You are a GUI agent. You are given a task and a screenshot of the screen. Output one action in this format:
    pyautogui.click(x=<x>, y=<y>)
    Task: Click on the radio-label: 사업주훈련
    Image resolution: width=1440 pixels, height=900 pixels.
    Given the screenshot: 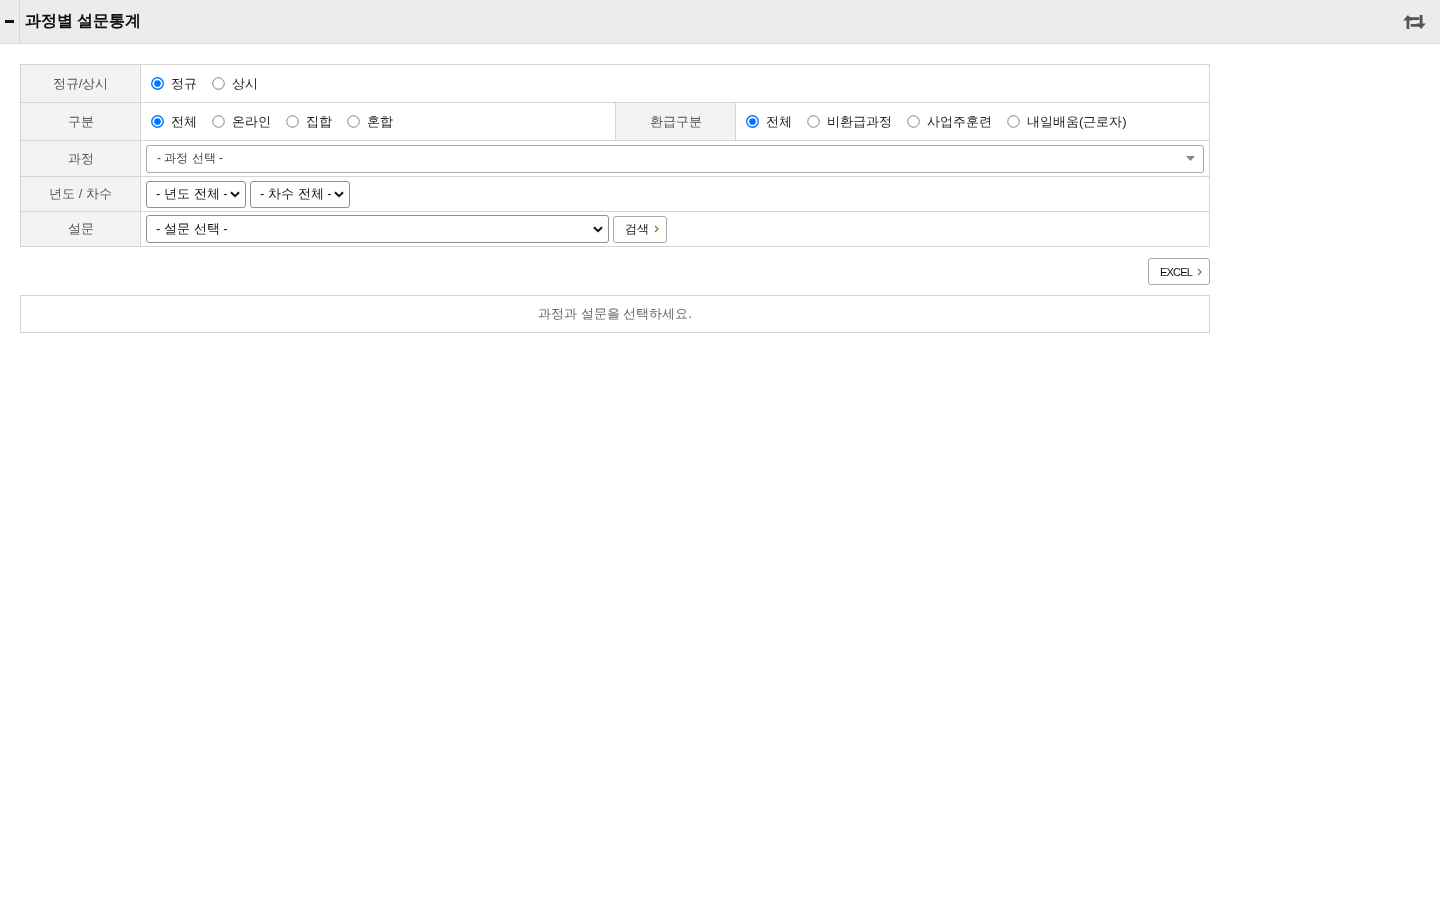 What is the action you would take?
    pyautogui.click(x=959, y=121)
    